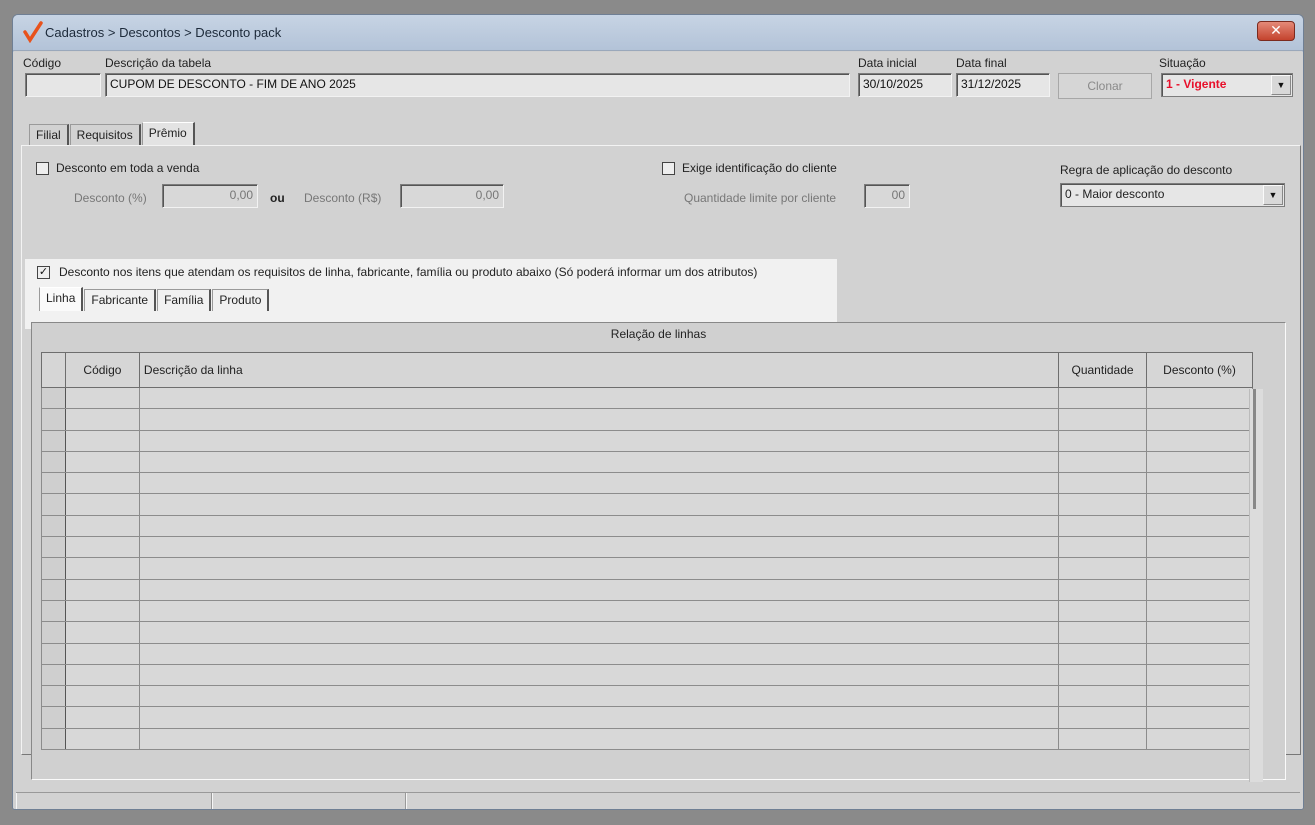  What do you see at coordinates (1003, 85) in the screenshot?
I see `data-final-field: 31/12/2025` at bounding box center [1003, 85].